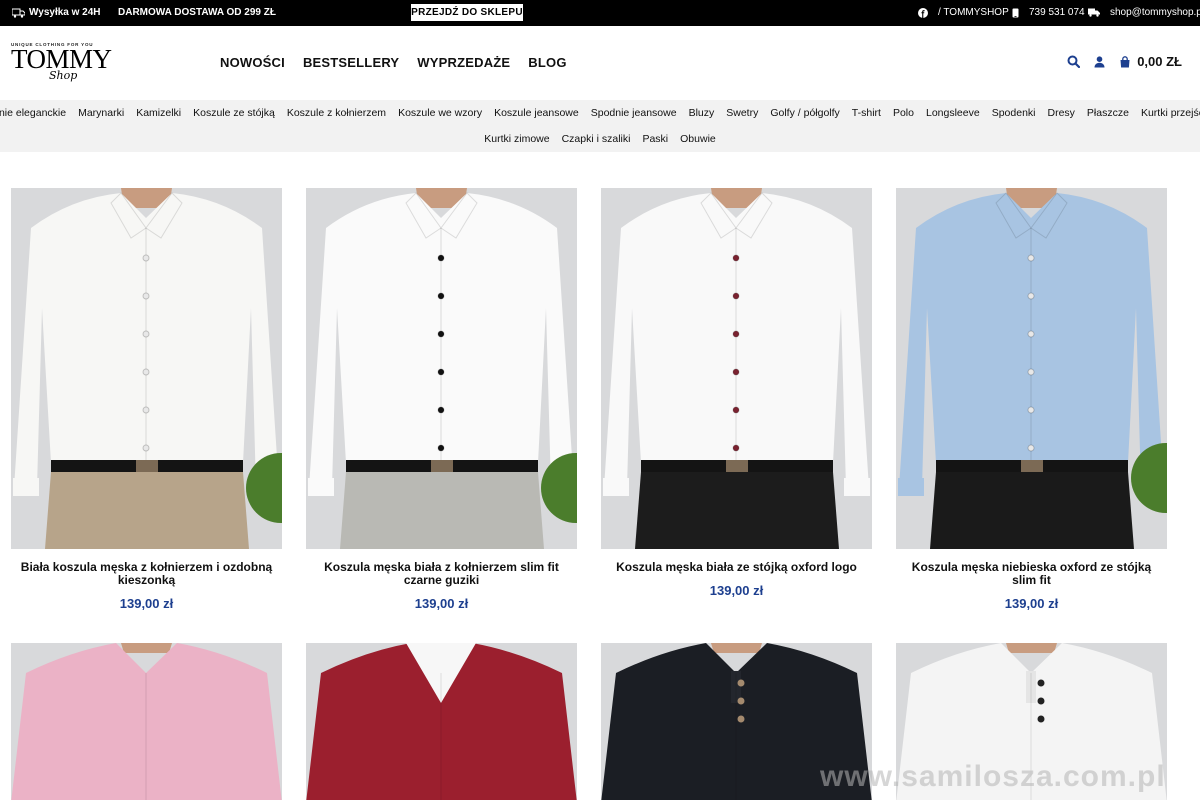 The width and height of the screenshot is (1200, 800). What do you see at coordinates (440, 113) in the screenshot?
I see `category-link: Koszule we wzory` at bounding box center [440, 113].